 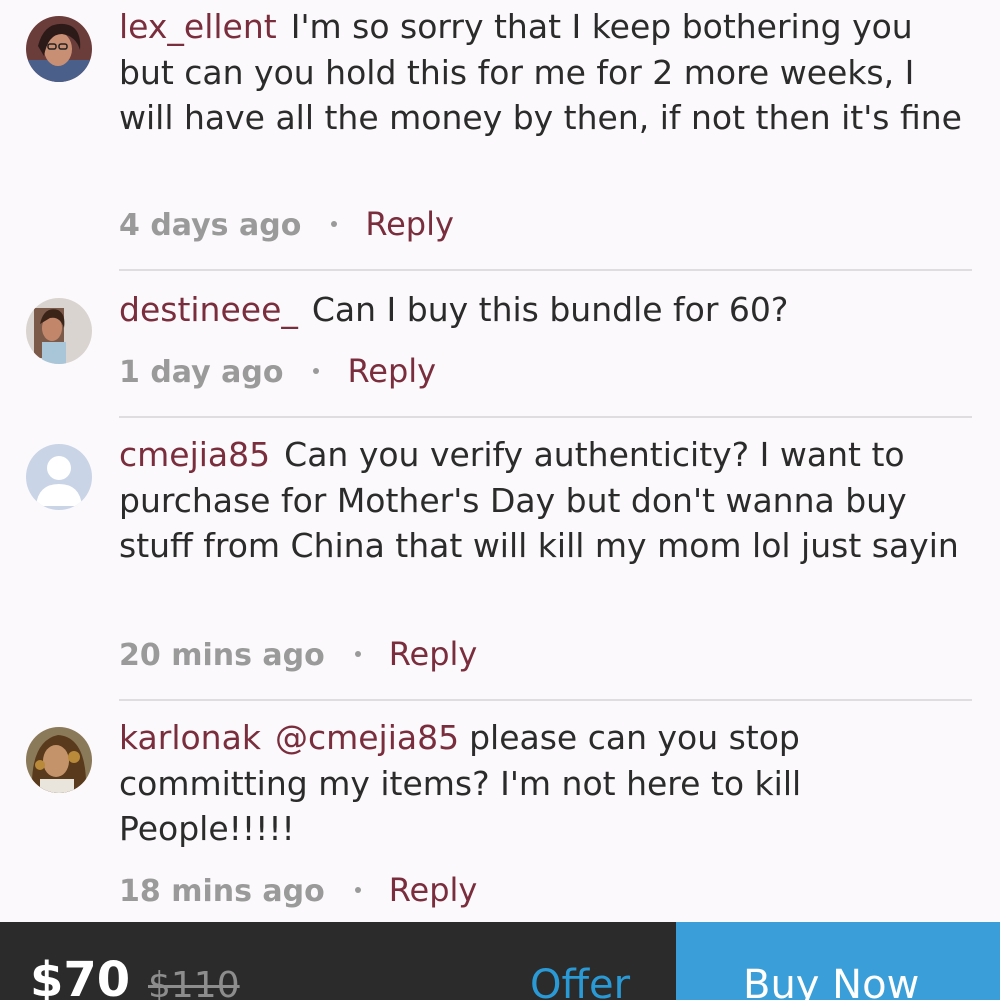 What do you see at coordinates (222, 891) in the screenshot?
I see `comment-time: 18 mins ago` at bounding box center [222, 891].